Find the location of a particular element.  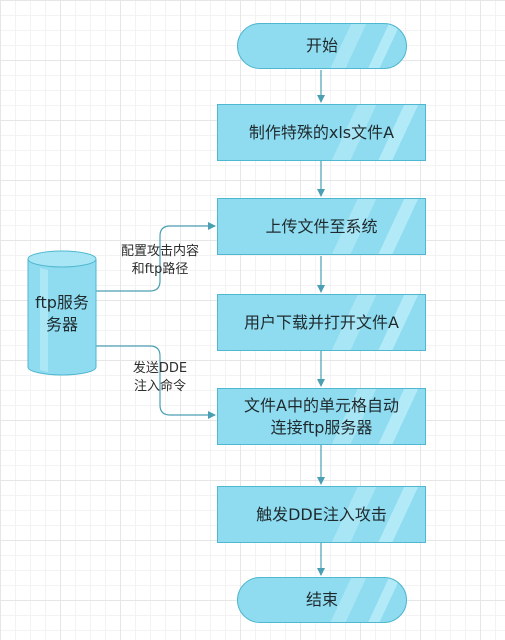

step-upload-file: 上传文件至系统 is located at coordinates (321, 226).